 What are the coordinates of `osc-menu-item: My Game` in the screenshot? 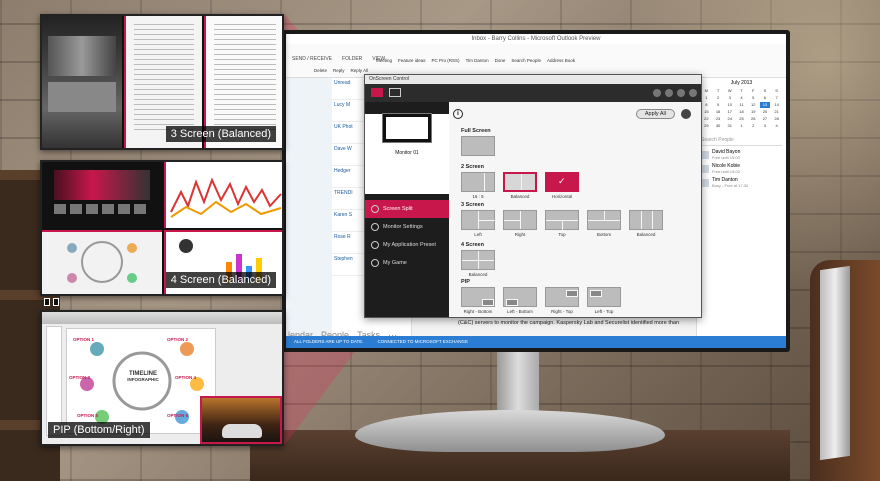 It's located at (407, 263).